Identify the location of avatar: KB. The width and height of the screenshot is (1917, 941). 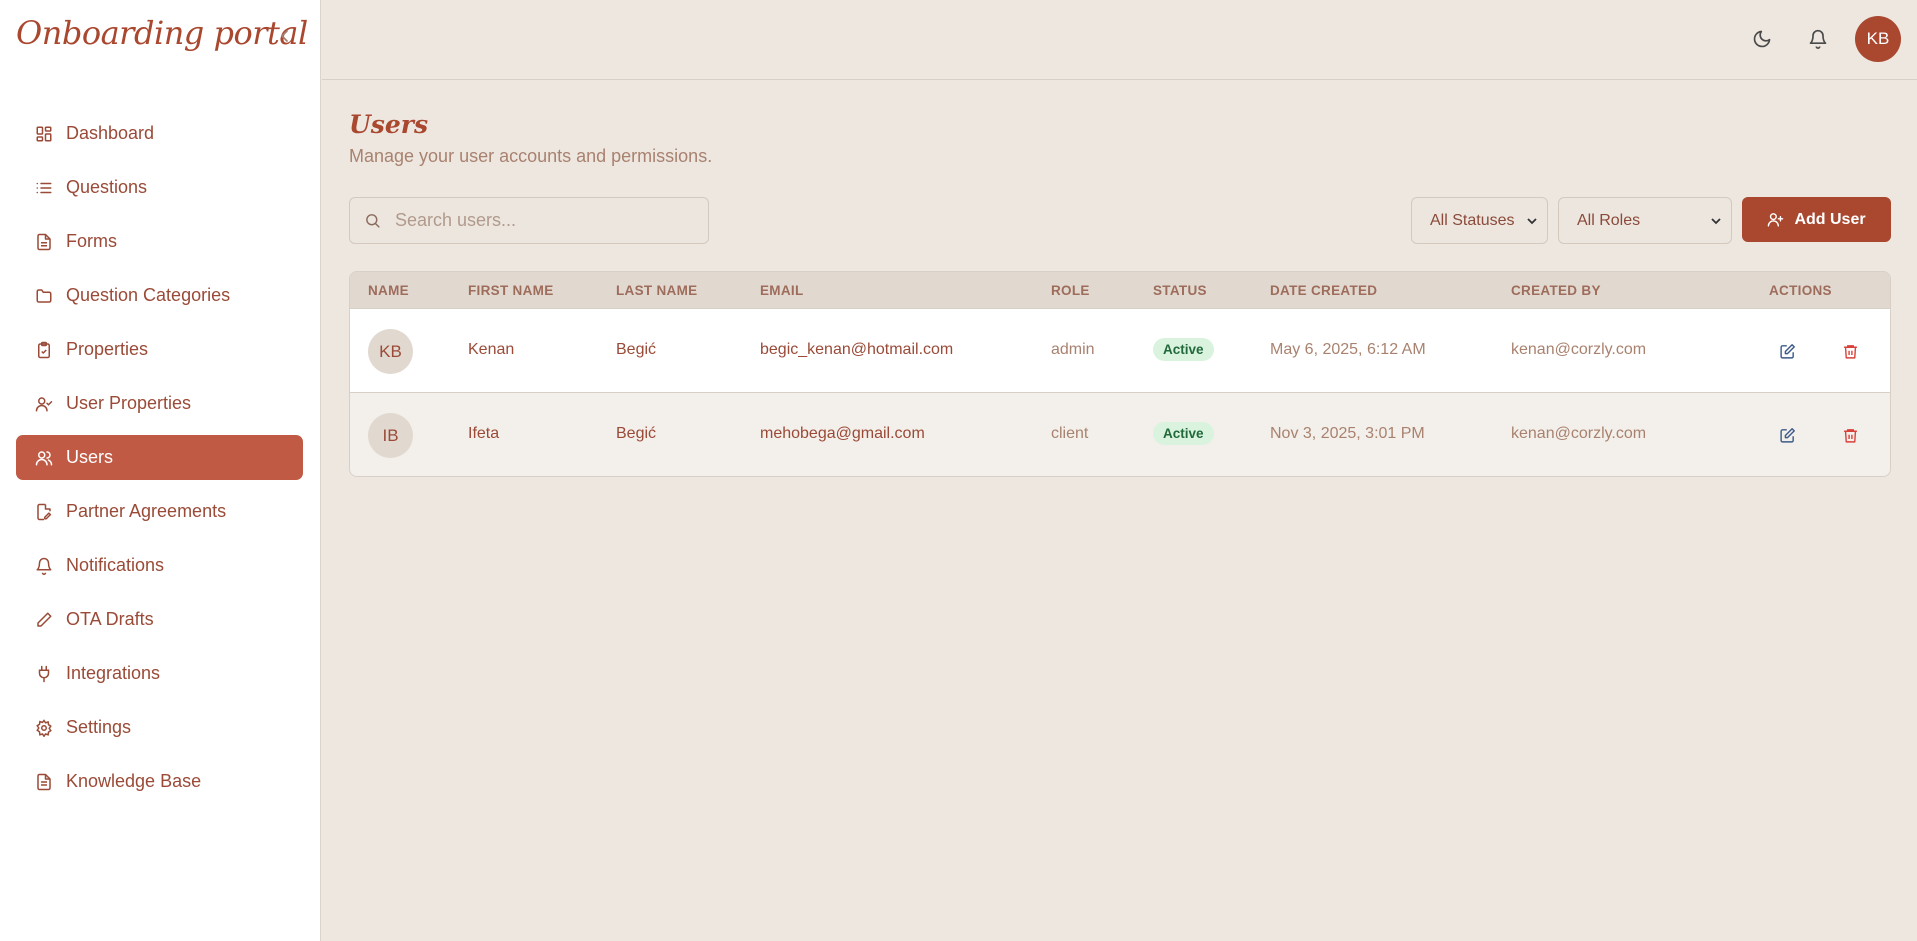
(390, 351).